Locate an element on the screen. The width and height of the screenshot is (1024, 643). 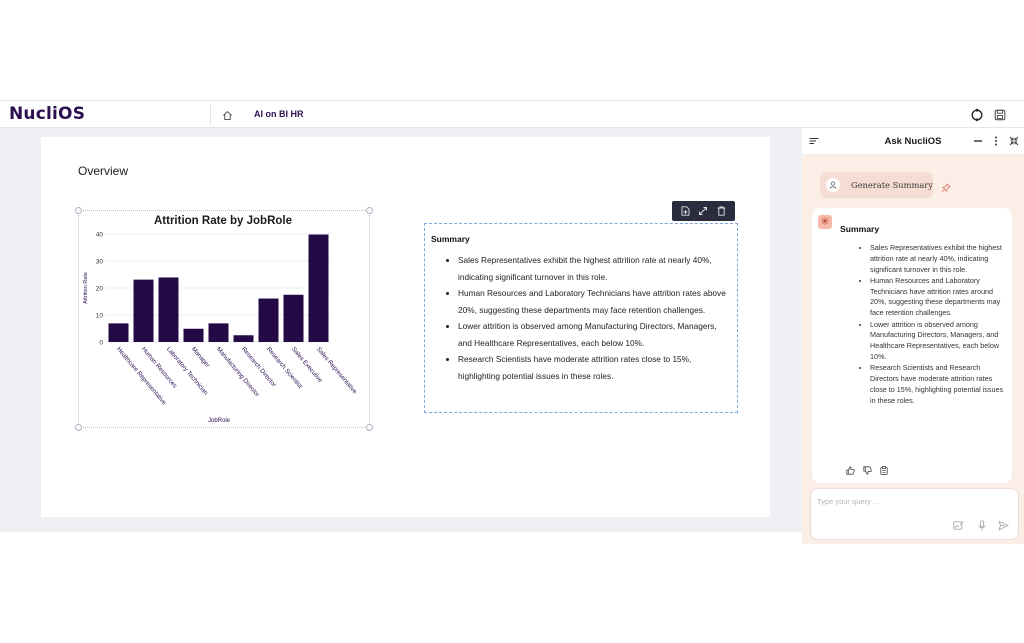
logo: NucliOS is located at coordinates (47, 114).